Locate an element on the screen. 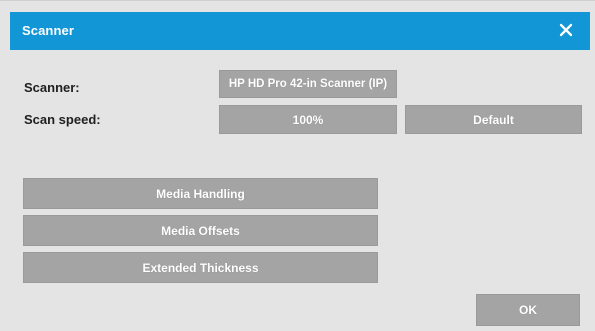  ok-button: OK is located at coordinates (528, 310).